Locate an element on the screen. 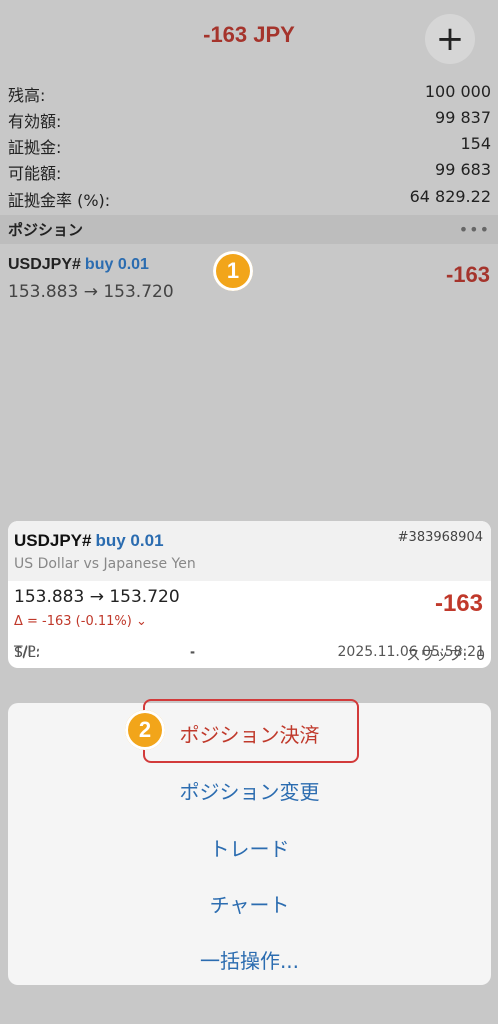  tp-label: T/P: is located at coordinates (27, 652).